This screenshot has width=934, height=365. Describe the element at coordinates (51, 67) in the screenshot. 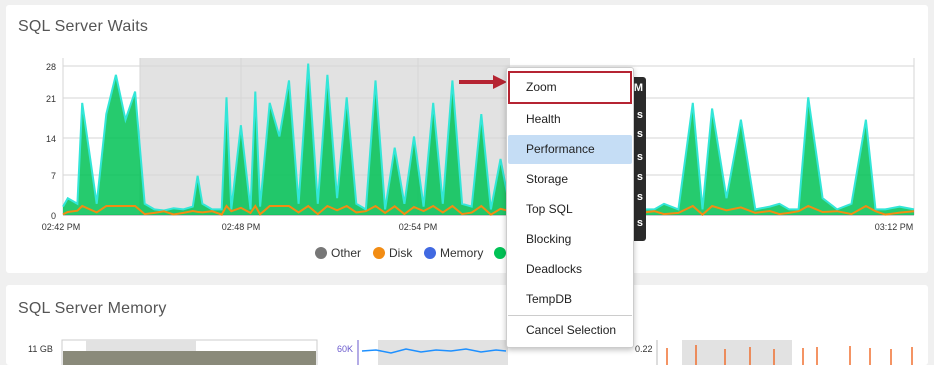

I see `y-tick-label: 28` at that location.